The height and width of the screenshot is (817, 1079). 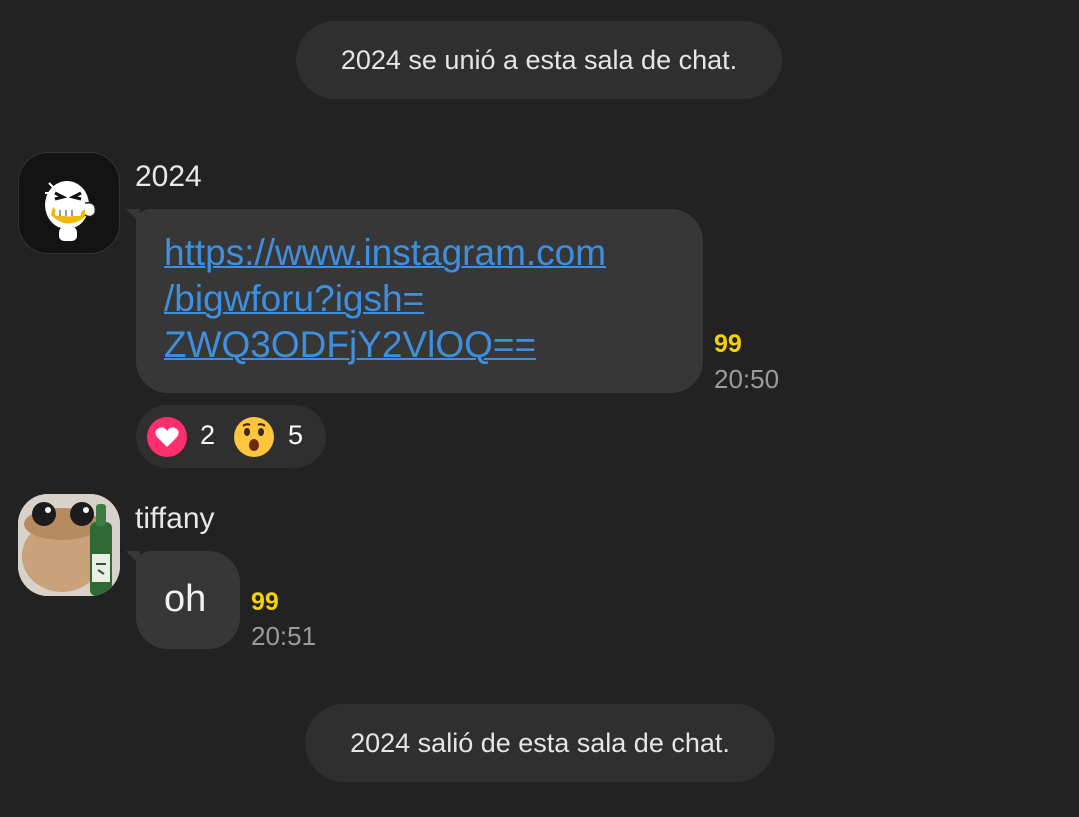 I want to click on message-time: 20:51, so click(x=284, y=636).